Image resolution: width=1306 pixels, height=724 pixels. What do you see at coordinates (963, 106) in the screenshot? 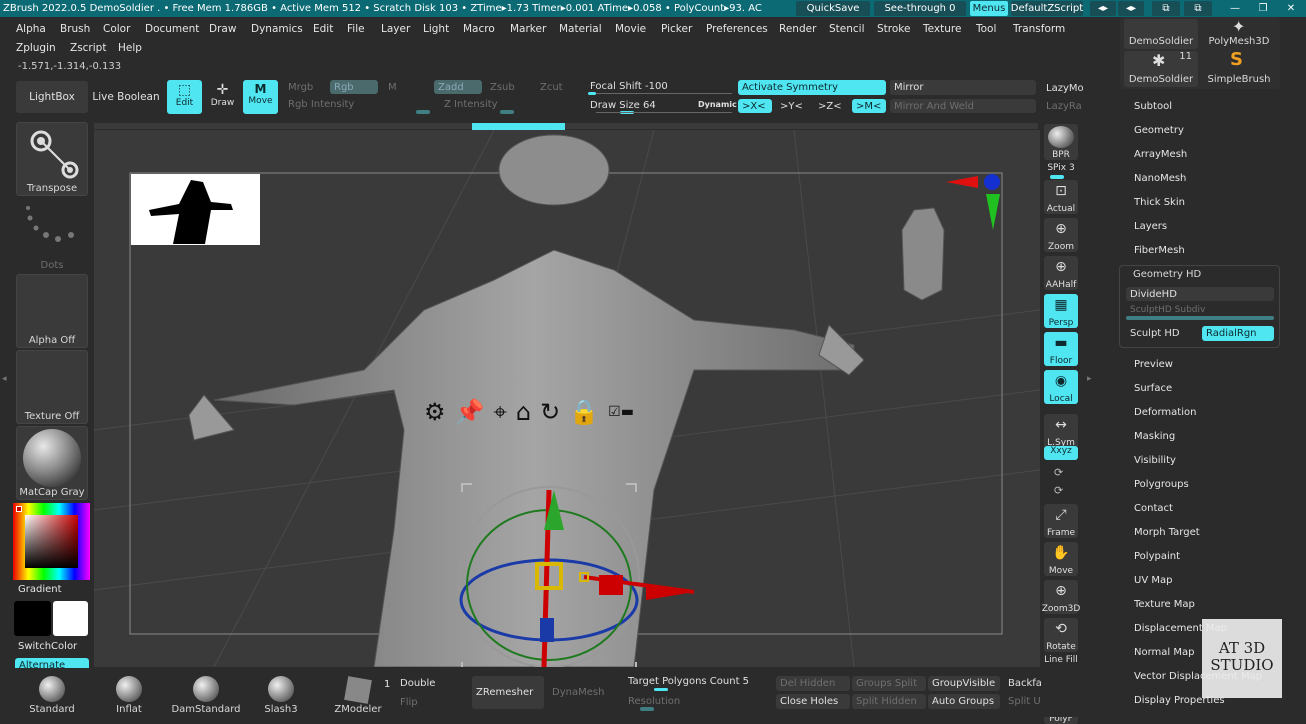
I see `mirror-and-weld-button: Mirror And Weld` at bounding box center [963, 106].